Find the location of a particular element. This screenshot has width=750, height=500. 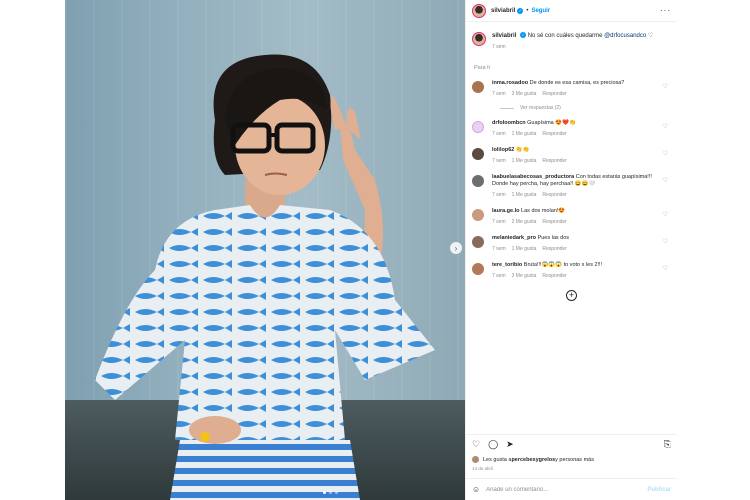

chevron-right-icon: › is located at coordinates (456, 248).